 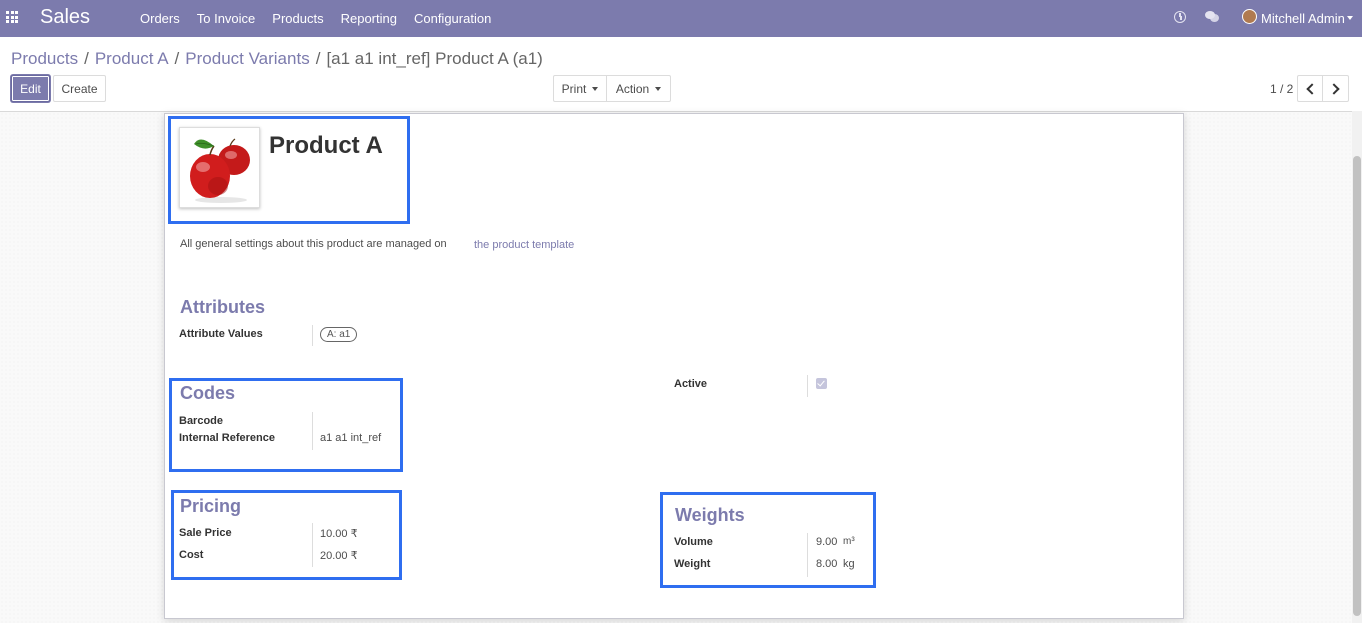 I want to click on print-dropdown-button: Print, so click(x=580, y=88).